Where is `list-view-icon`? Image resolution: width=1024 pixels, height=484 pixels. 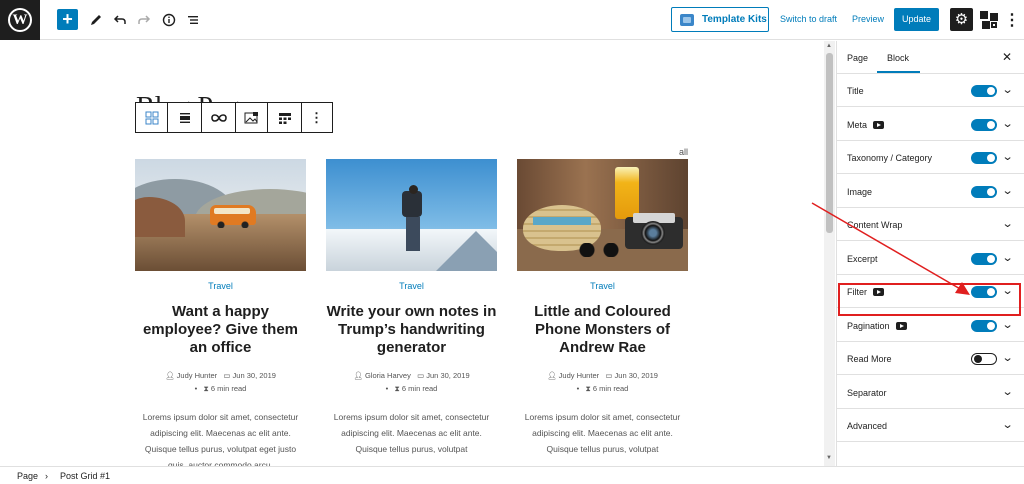
list-view-icon is located at coordinates (193, 20).